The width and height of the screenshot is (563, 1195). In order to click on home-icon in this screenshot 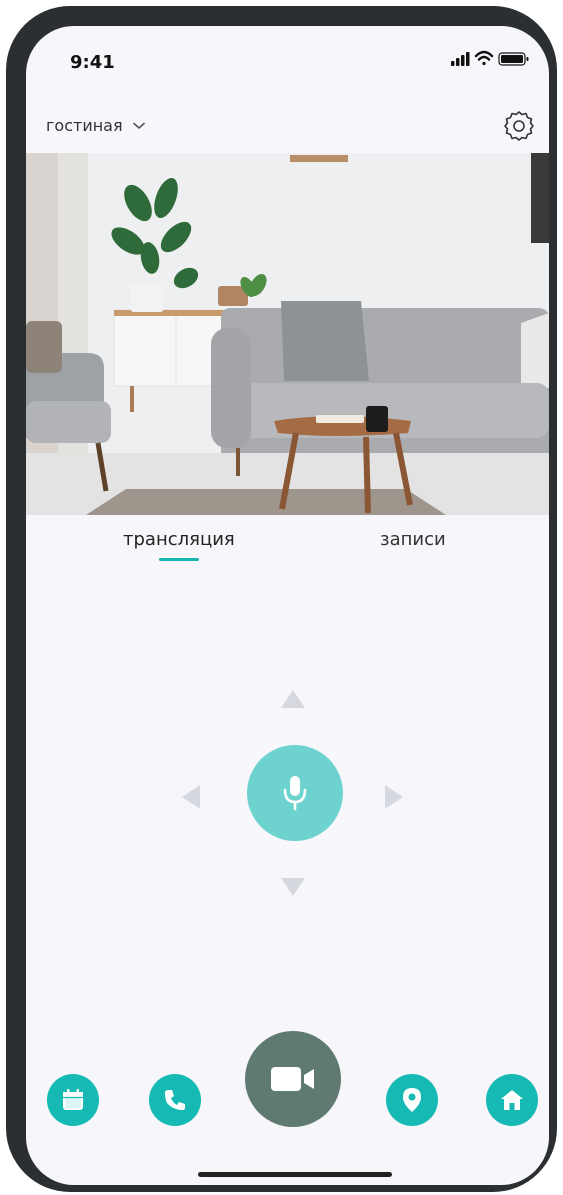, I will do `click(512, 1100)`.